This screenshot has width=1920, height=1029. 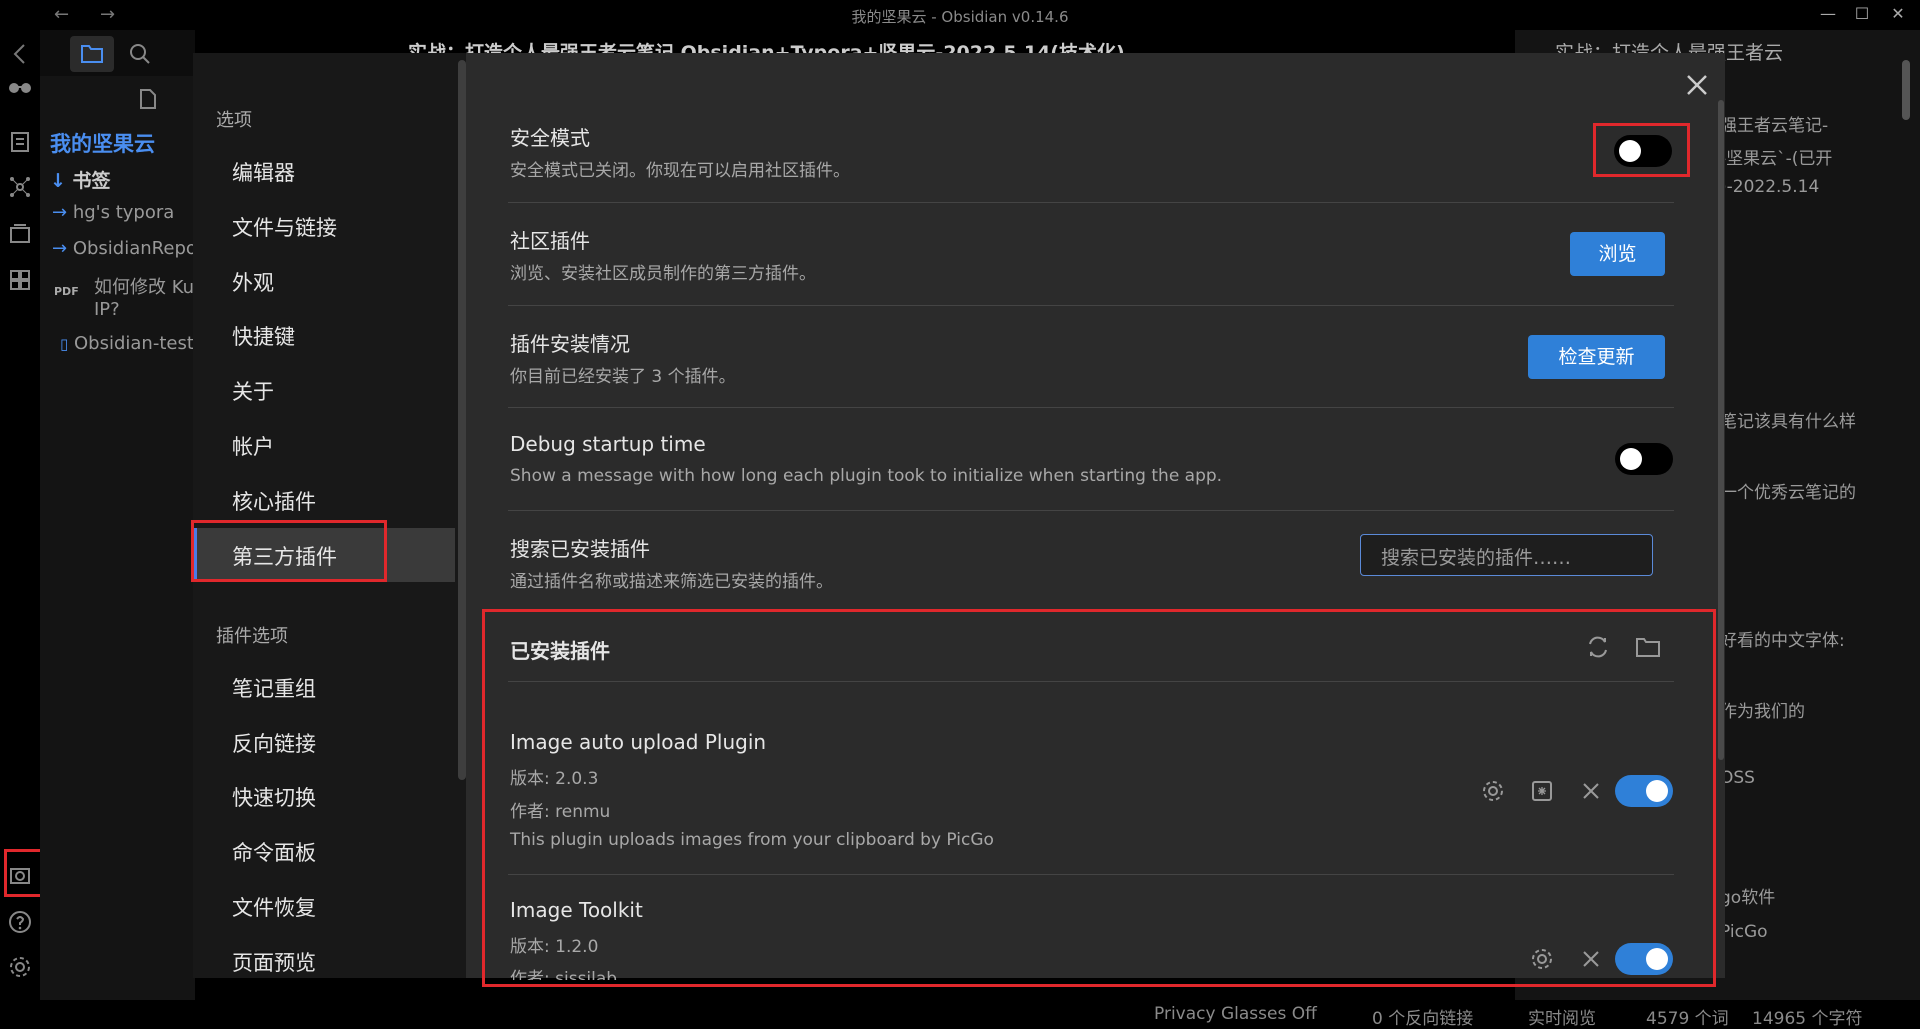 What do you see at coordinates (1906, 90) in the screenshot?
I see `right-scrollbar` at bounding box center [1906, 90].